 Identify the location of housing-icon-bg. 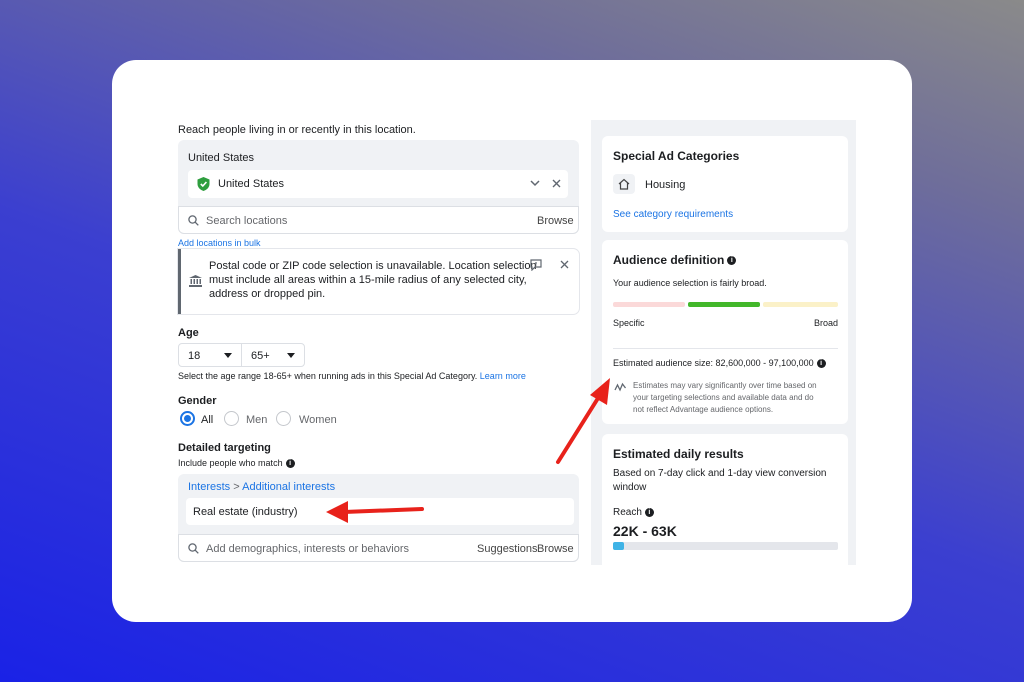
(624, 184).